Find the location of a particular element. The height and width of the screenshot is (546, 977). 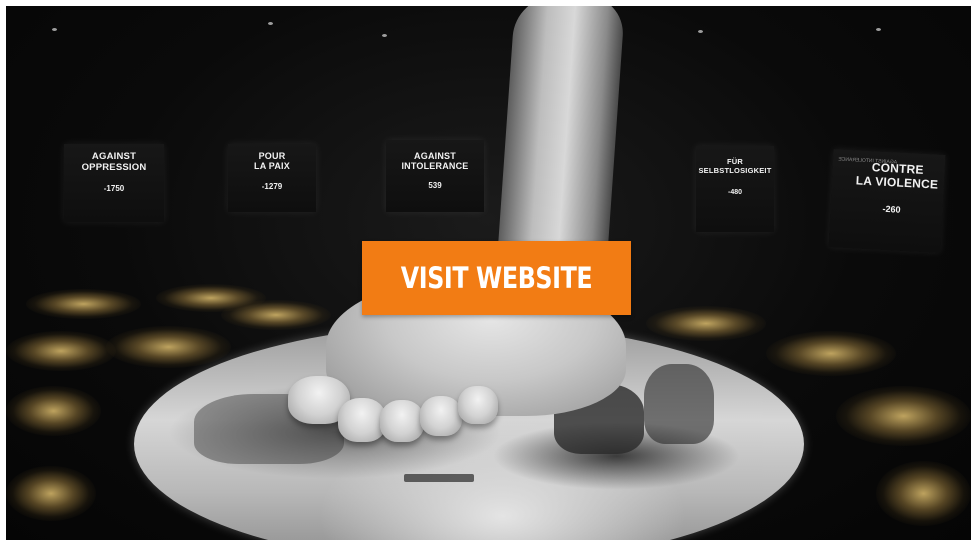

exhibit-panel-against-oppression: AGAINST OPPRESSION -1750 is located at coordinates (114, 183).